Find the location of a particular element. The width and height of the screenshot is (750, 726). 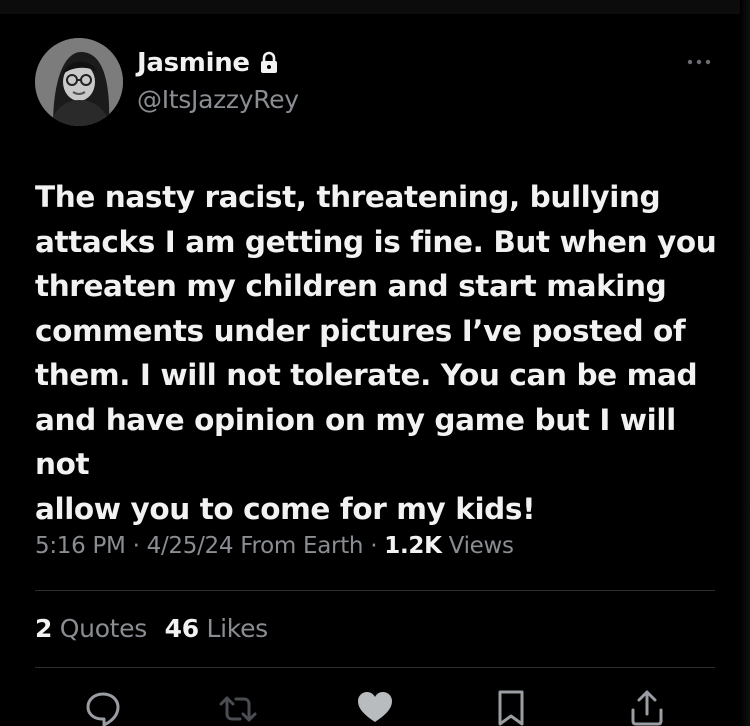

quotes-stat: 2 Quotes is located at coordinates (91, 628).